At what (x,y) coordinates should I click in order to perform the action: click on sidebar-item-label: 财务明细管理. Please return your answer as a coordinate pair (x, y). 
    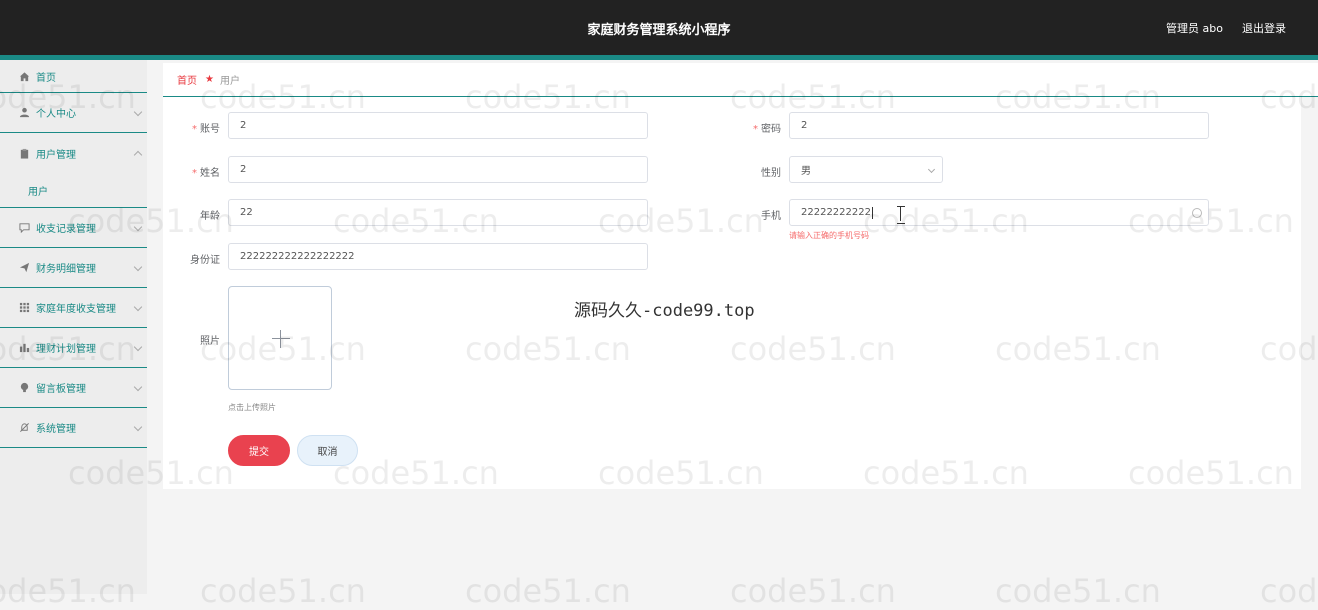
    Looking at the image, I should click on (66, 269).